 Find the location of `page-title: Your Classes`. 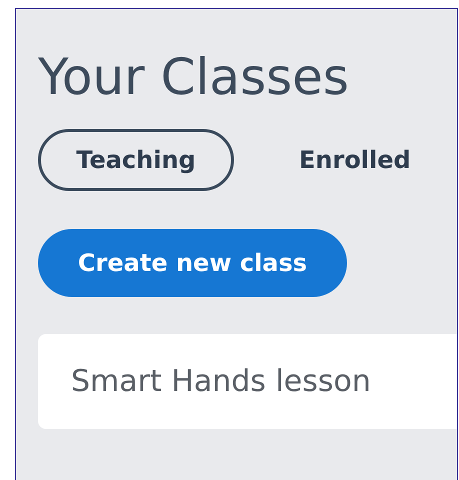

page-title: Your Classes is located at coordinates (194, 77).